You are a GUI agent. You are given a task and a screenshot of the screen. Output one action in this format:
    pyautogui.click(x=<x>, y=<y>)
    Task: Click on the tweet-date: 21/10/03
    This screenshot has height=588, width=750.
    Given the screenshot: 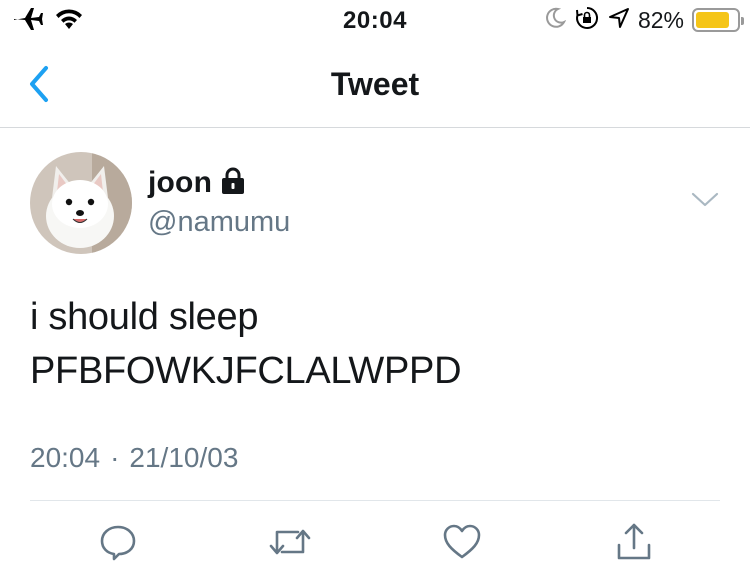 What is the action you would take?
    pyautogui.click(x=184, y=457)
    